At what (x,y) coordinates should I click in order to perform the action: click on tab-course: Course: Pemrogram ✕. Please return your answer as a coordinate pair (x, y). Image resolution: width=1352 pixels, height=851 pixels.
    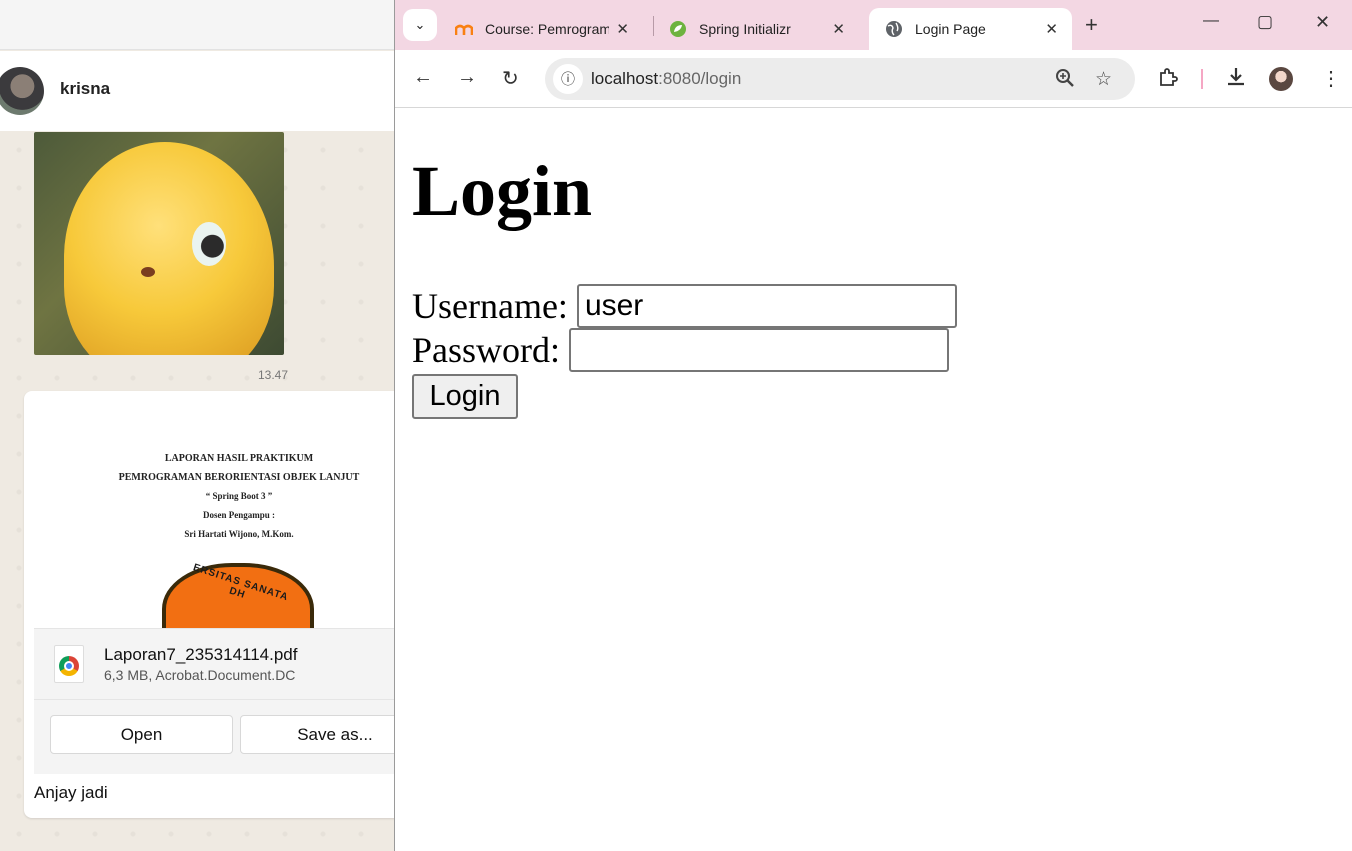
    Looking at the image, I should click on (541, 29).